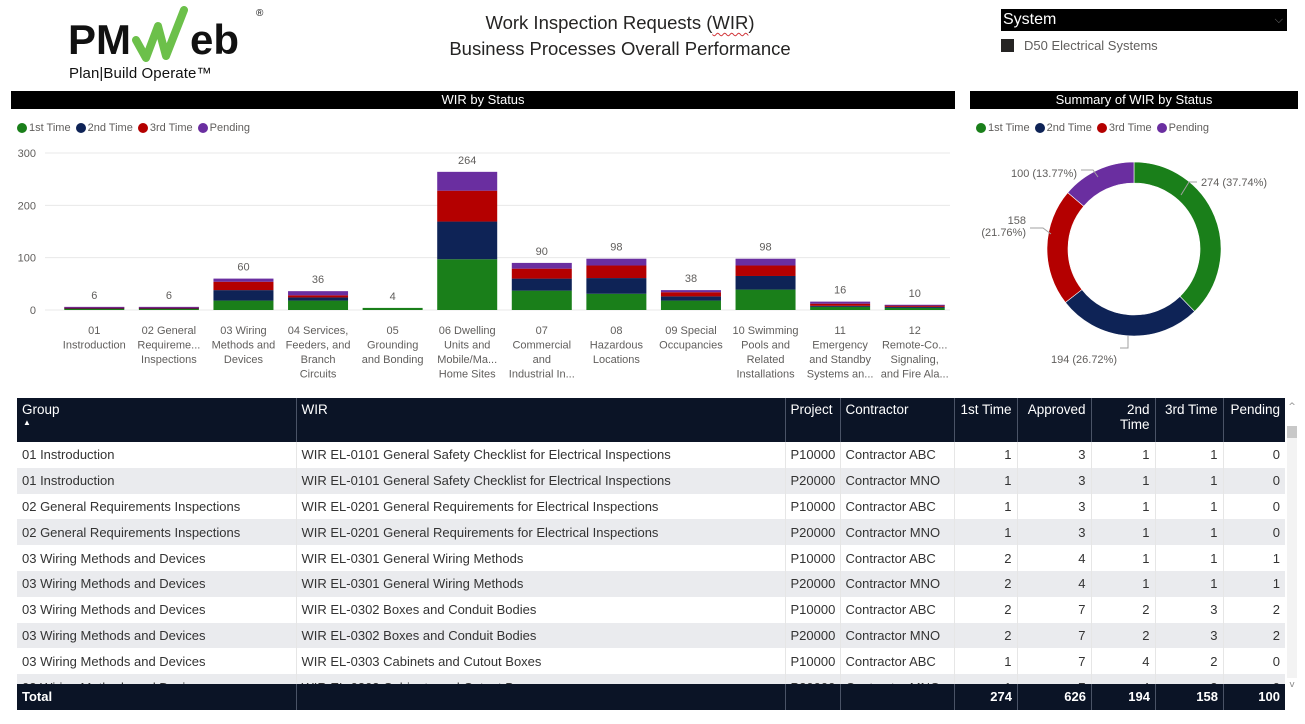 This screenshot has height=724, width=1305. Describe the element at coordinates (1279, 20) in the screenshot. I see `chevron-down-icon: ⌵` at that location.